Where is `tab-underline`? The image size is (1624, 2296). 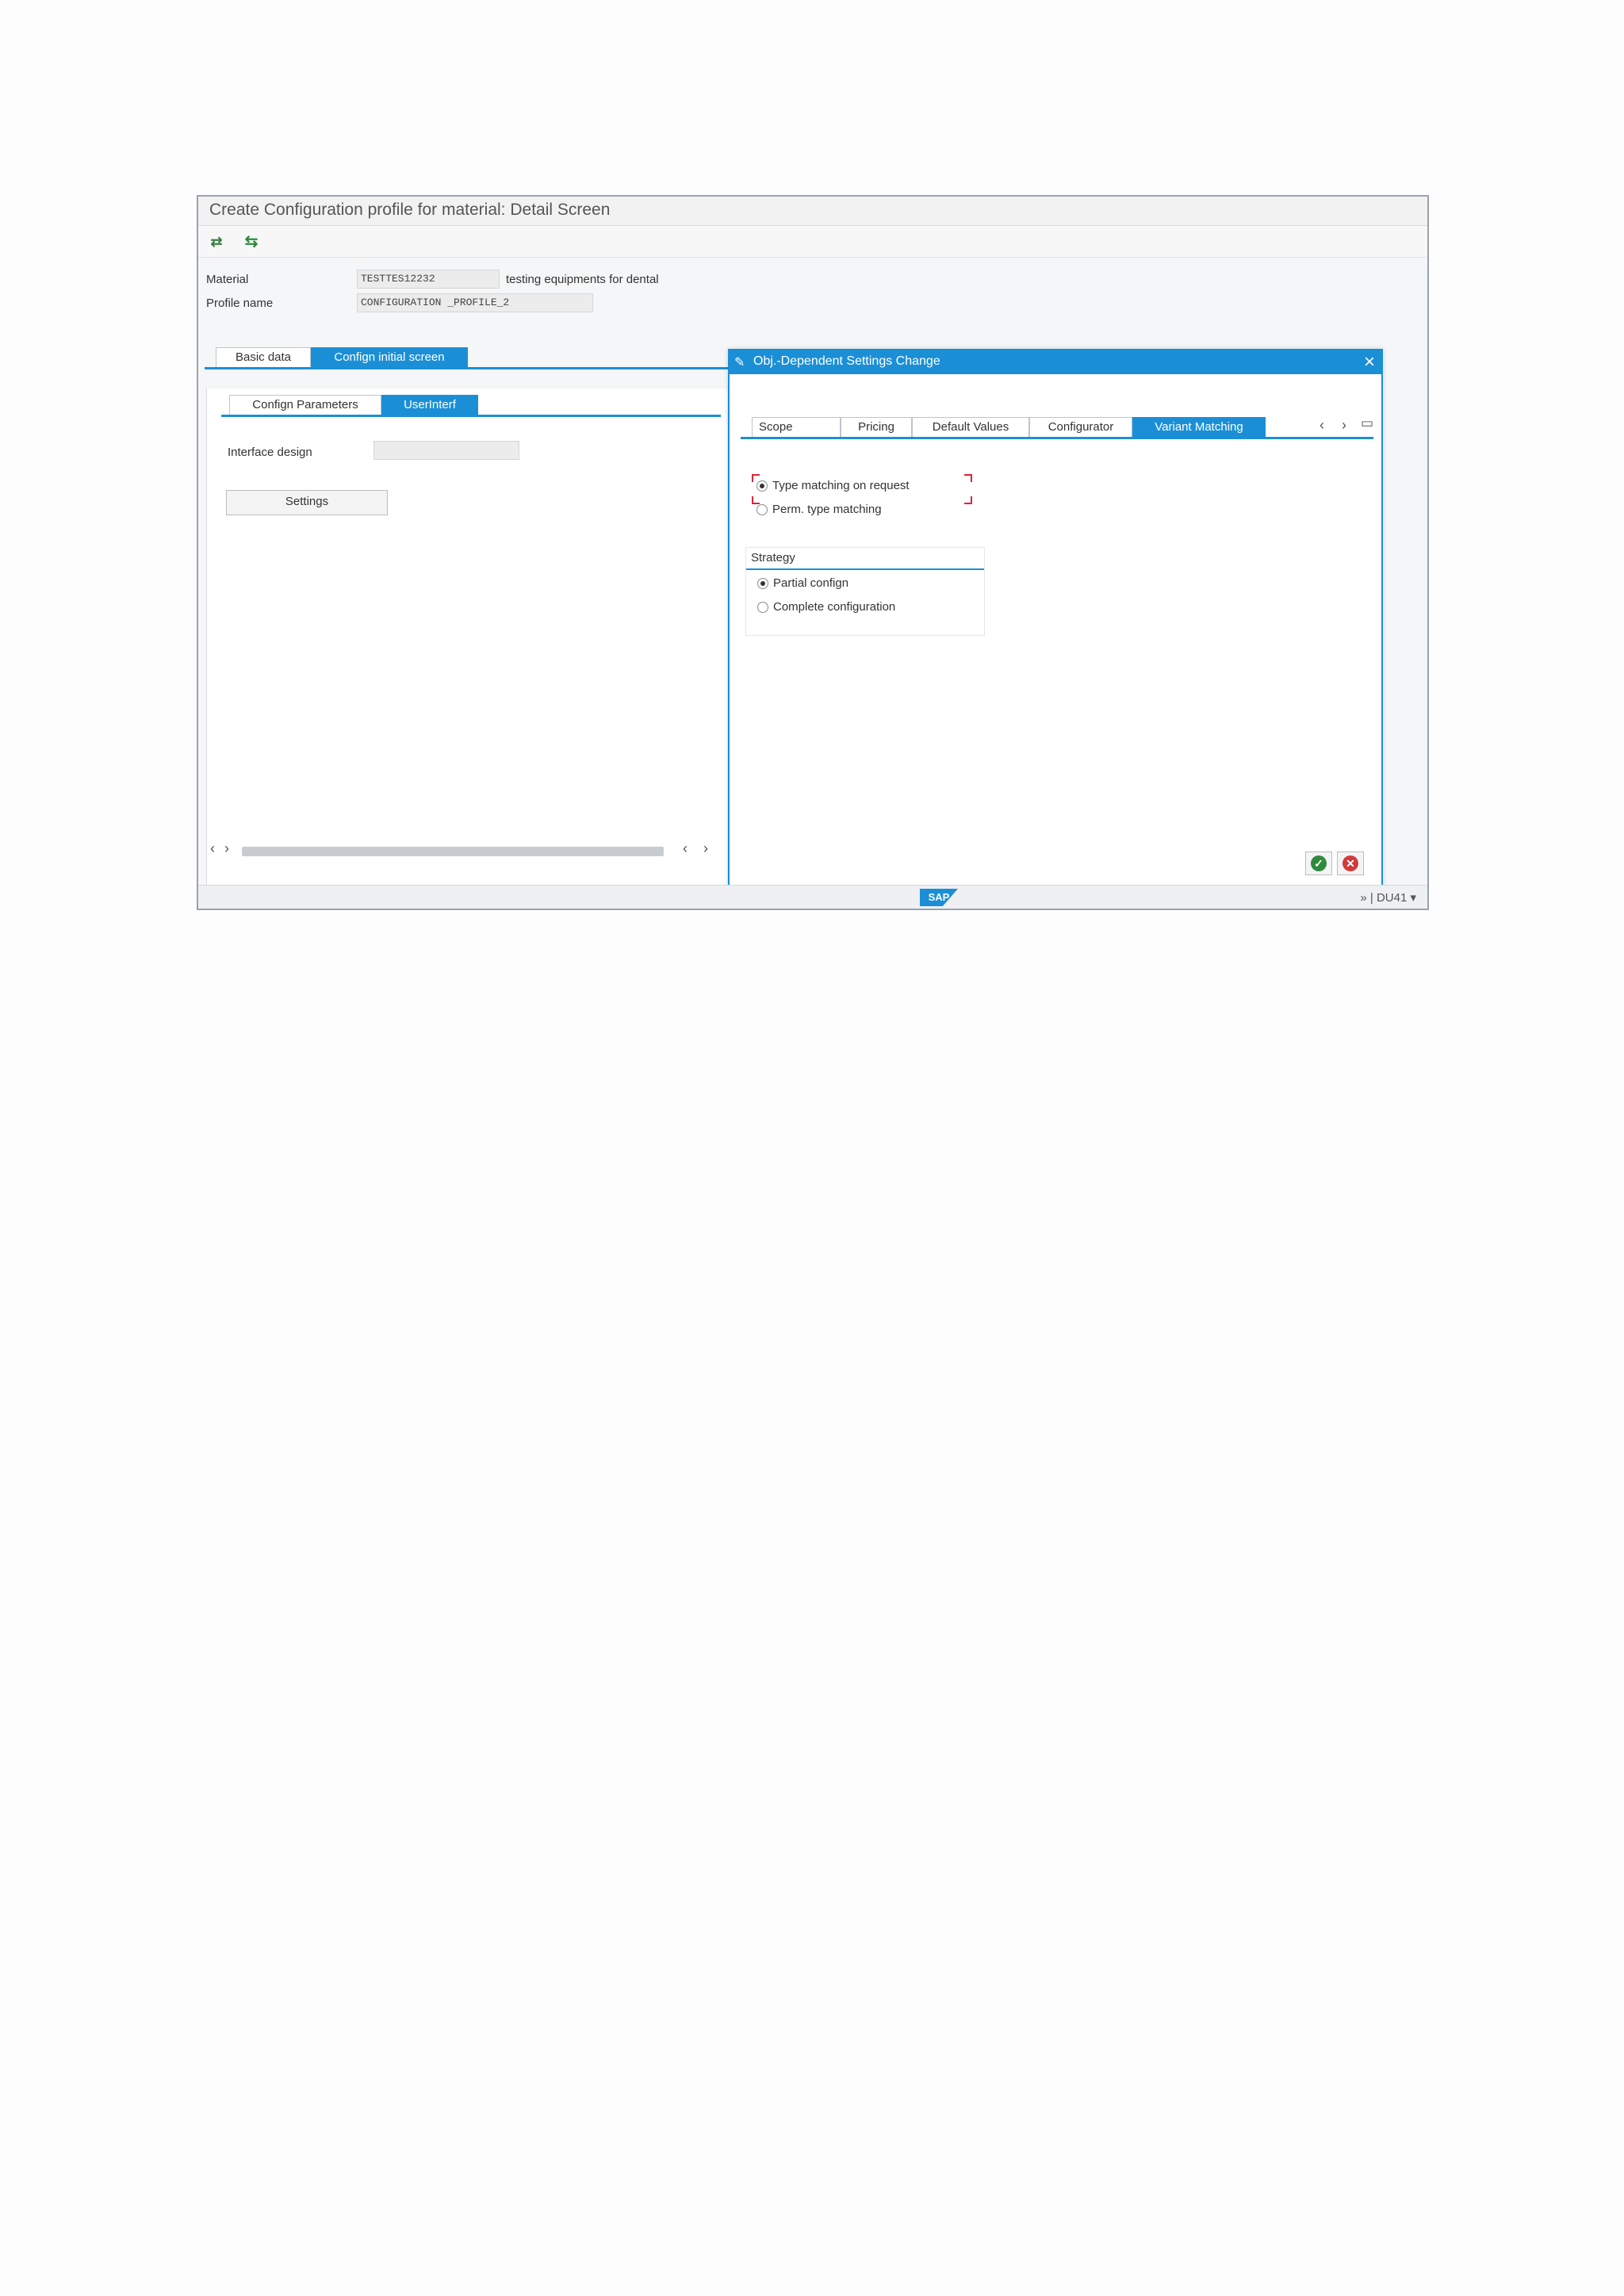
tab-underline is located at coordinates (466, 368).